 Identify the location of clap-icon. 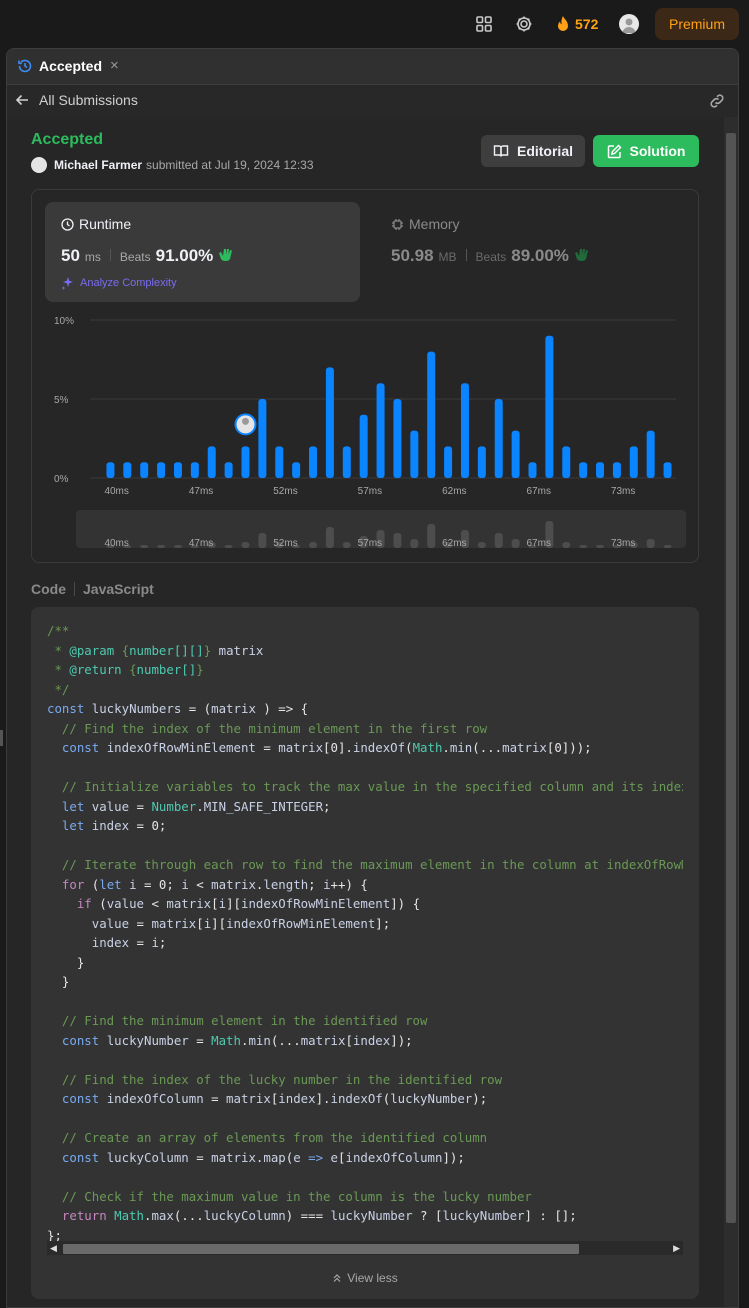
(226, 255).